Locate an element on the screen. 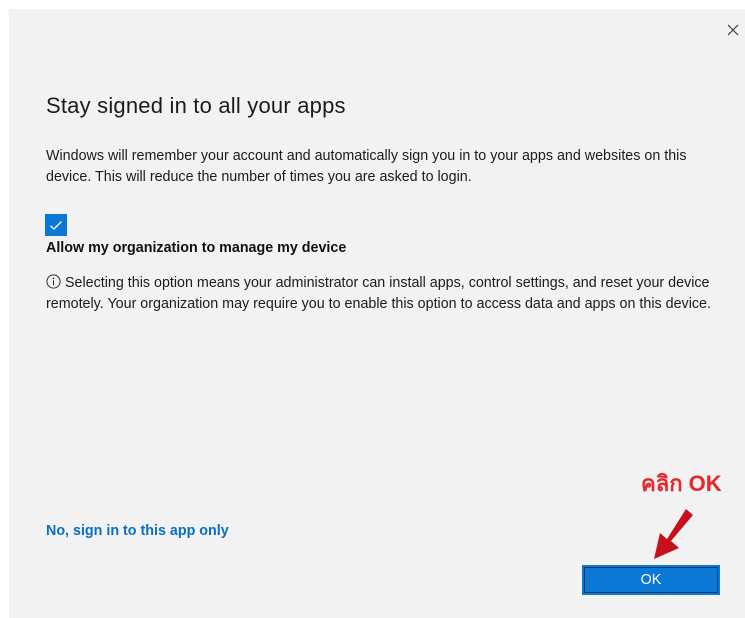 The width and height of the screenshot is (745, 618). sign-in-this-app-only-link: No, sign in to this app only is located at coordinates (137, 531).